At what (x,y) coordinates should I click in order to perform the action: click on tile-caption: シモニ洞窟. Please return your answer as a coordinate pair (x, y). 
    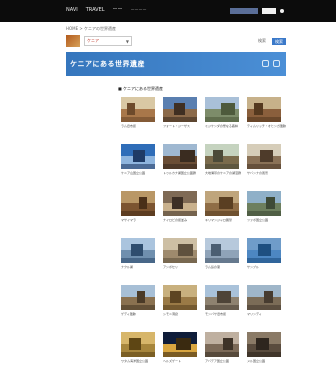
    Looking at the image, I should click on (183, 314).